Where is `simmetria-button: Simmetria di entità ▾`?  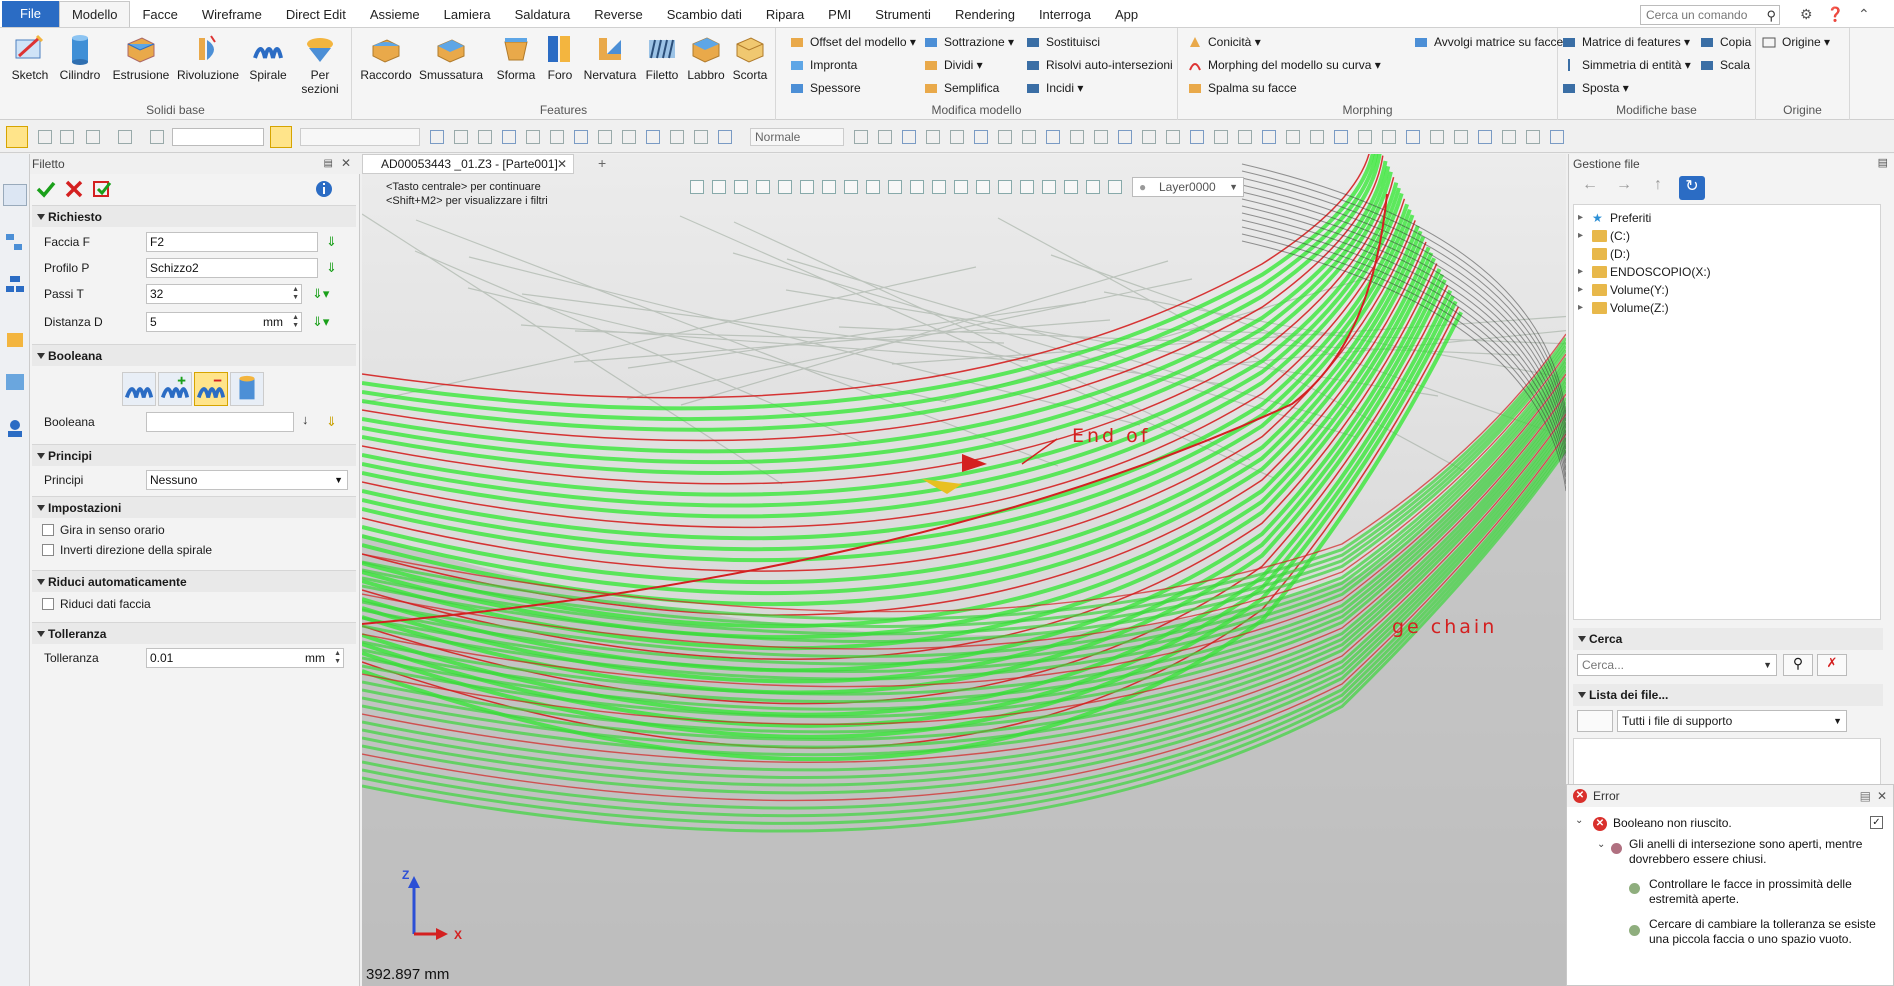 simmetria-button: Simmetria di entità ▾ is located at coordinates (1626, 65).